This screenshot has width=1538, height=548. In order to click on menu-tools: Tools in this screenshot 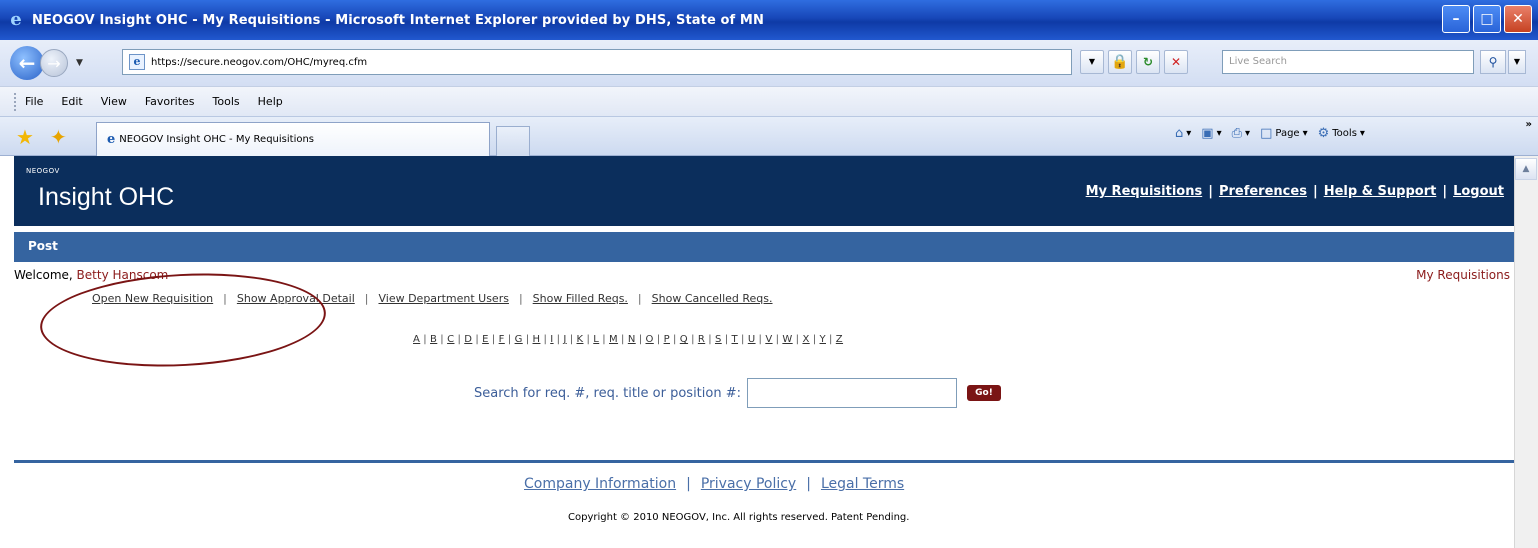, I will do `click(226, 101)`.